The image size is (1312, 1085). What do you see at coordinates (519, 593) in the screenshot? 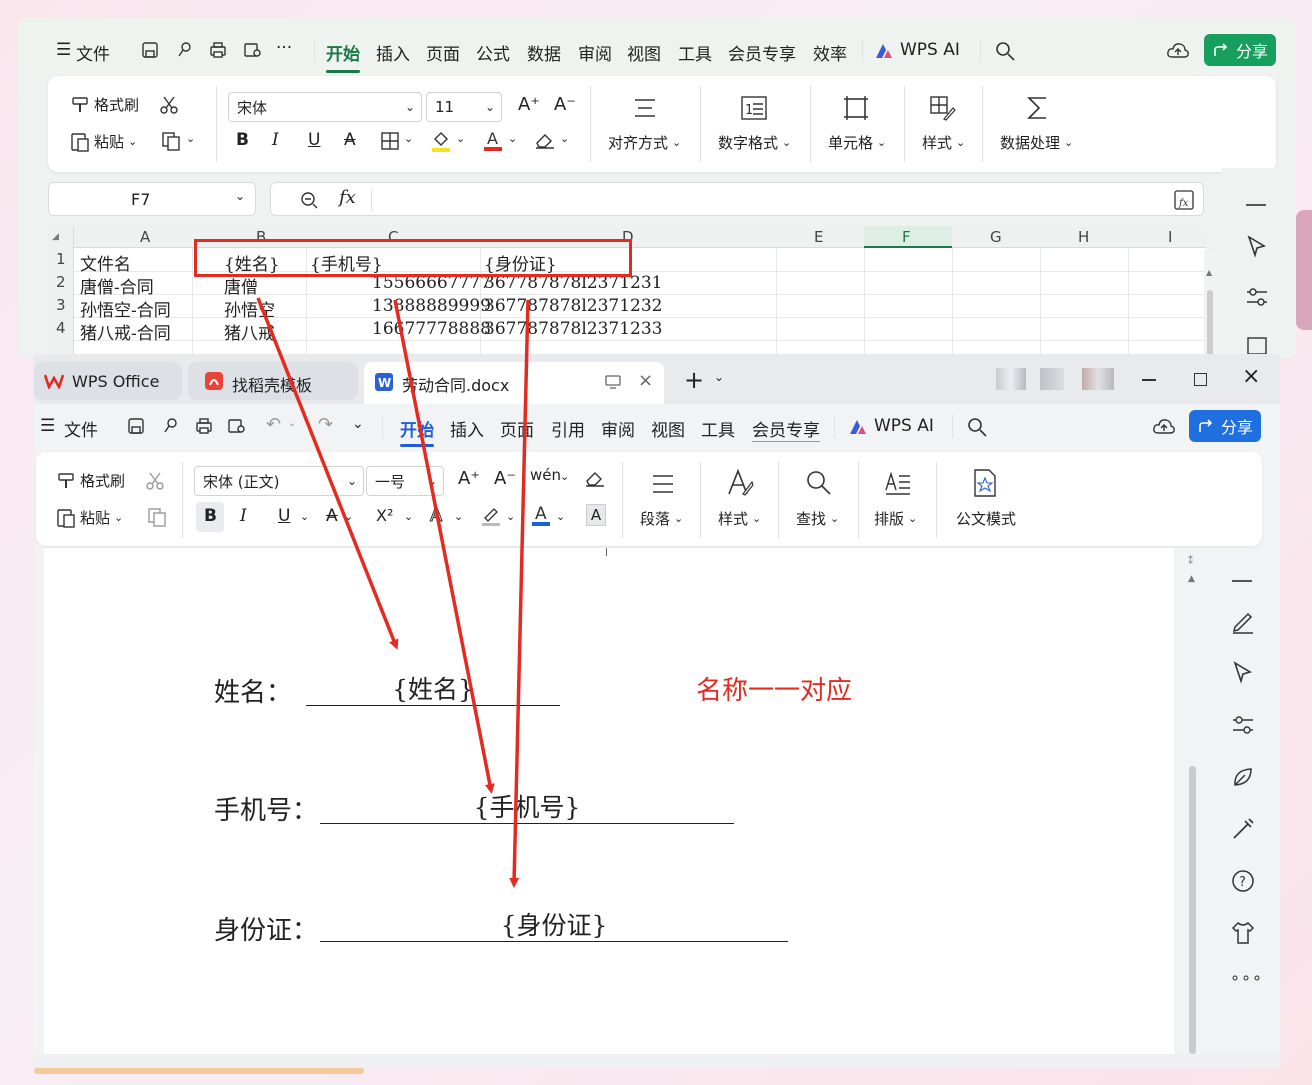
I see `arrow-id-mapping` at bounding box center [519, 593].